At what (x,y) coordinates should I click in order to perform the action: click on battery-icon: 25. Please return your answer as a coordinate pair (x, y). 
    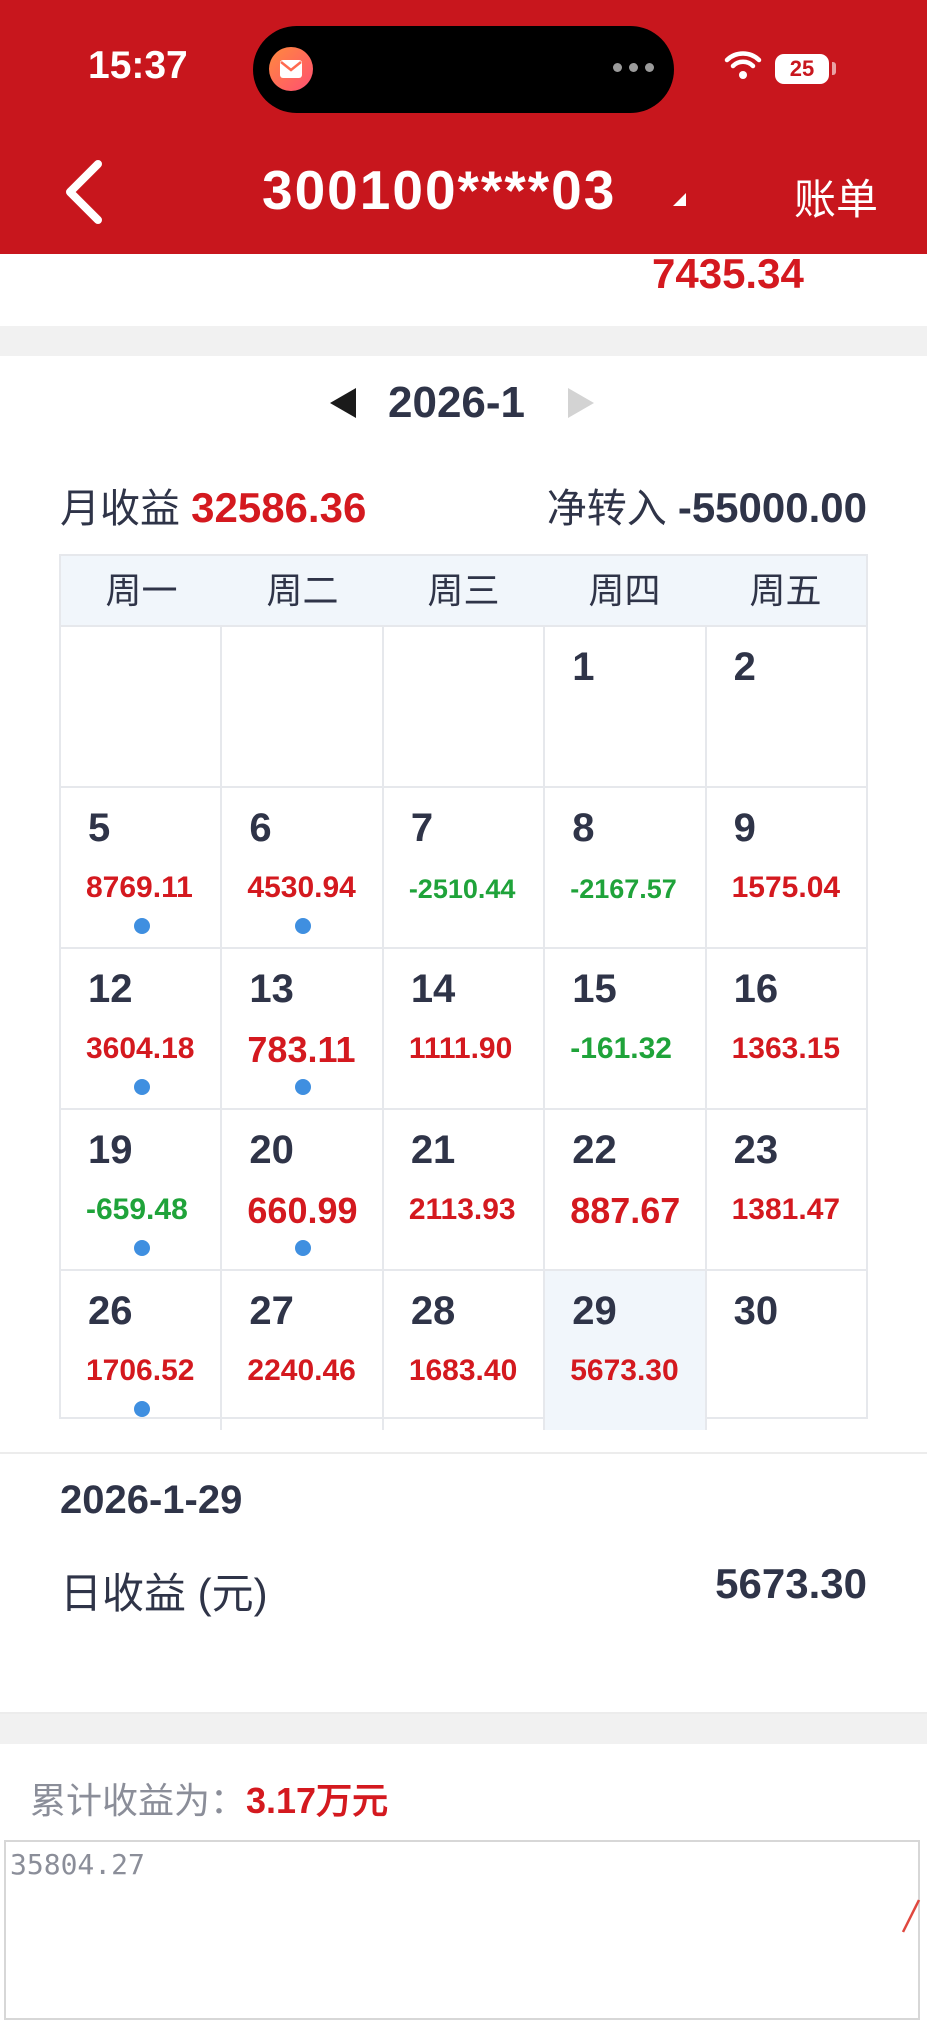
    Looking at the image, I should click on (802, 69).